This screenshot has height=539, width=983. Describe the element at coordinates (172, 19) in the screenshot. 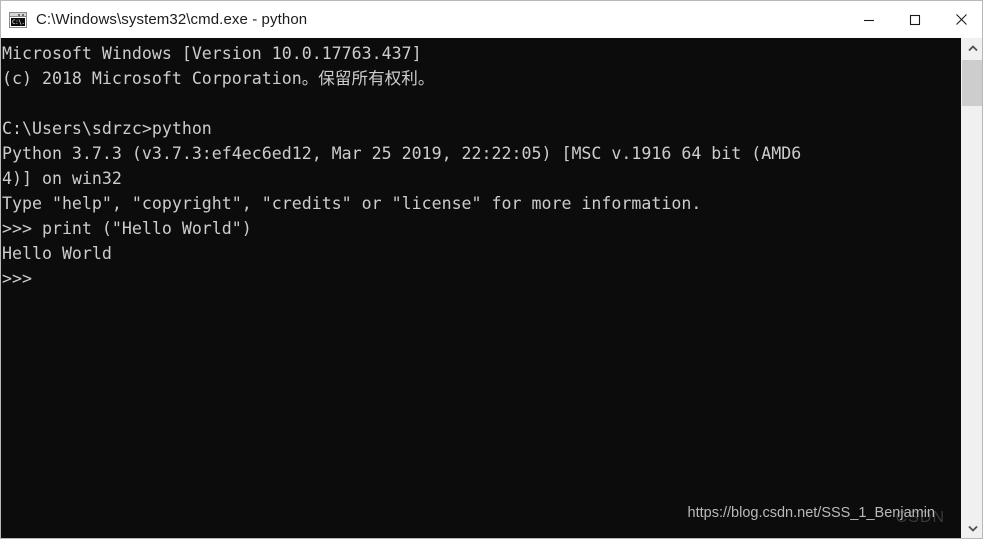

I see `window-title: C:\Windows\system32\cmd.exe - python` at that location.